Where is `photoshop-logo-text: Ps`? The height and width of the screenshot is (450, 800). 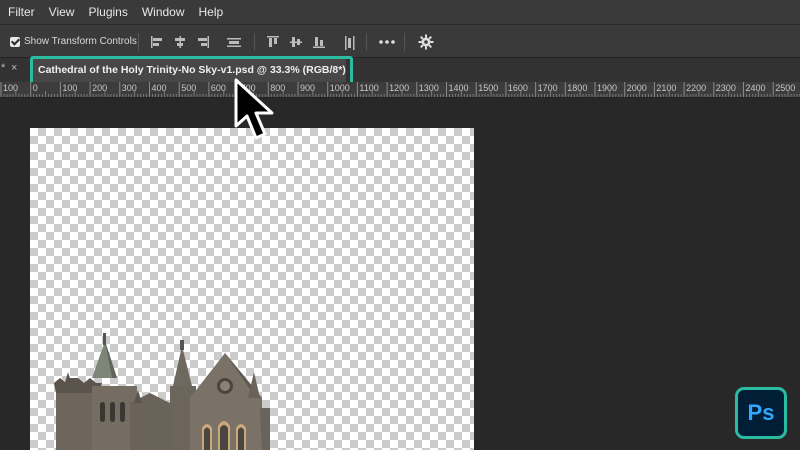
photoshop-logo-text: Ps is located at coordinates (761, 412).